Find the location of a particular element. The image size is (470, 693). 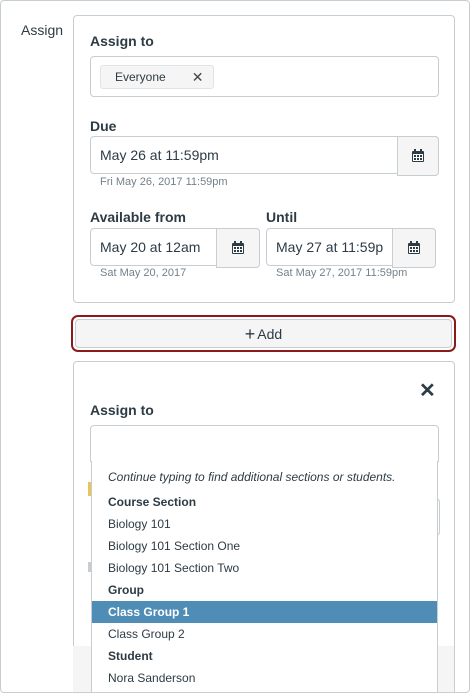

add-assignment-button: + Add is located at coordinates (263, 333).